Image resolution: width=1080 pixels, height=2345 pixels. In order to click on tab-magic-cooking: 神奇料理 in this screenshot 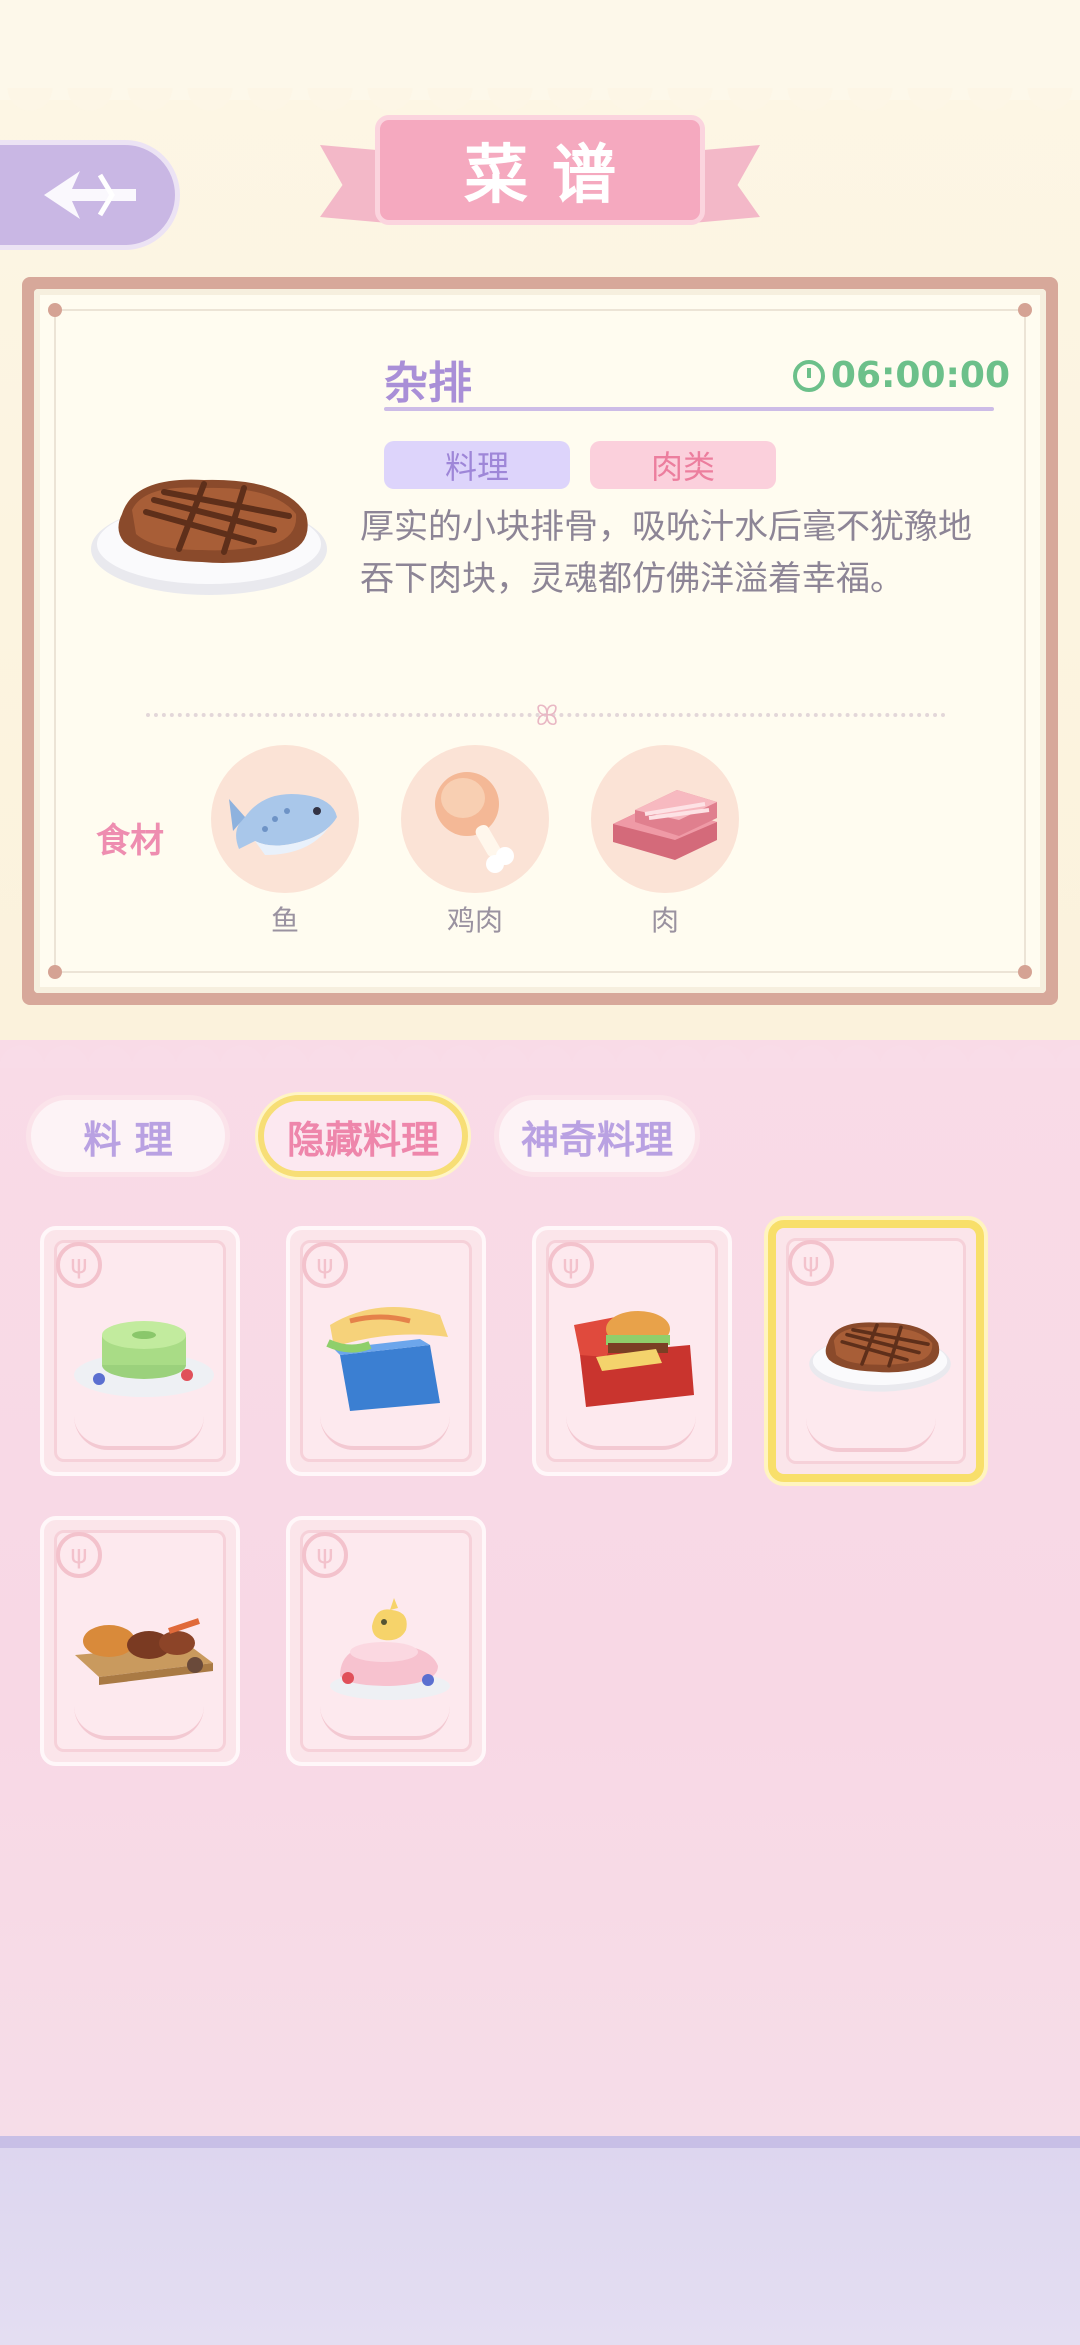, I will do `click(597, 1136)`.